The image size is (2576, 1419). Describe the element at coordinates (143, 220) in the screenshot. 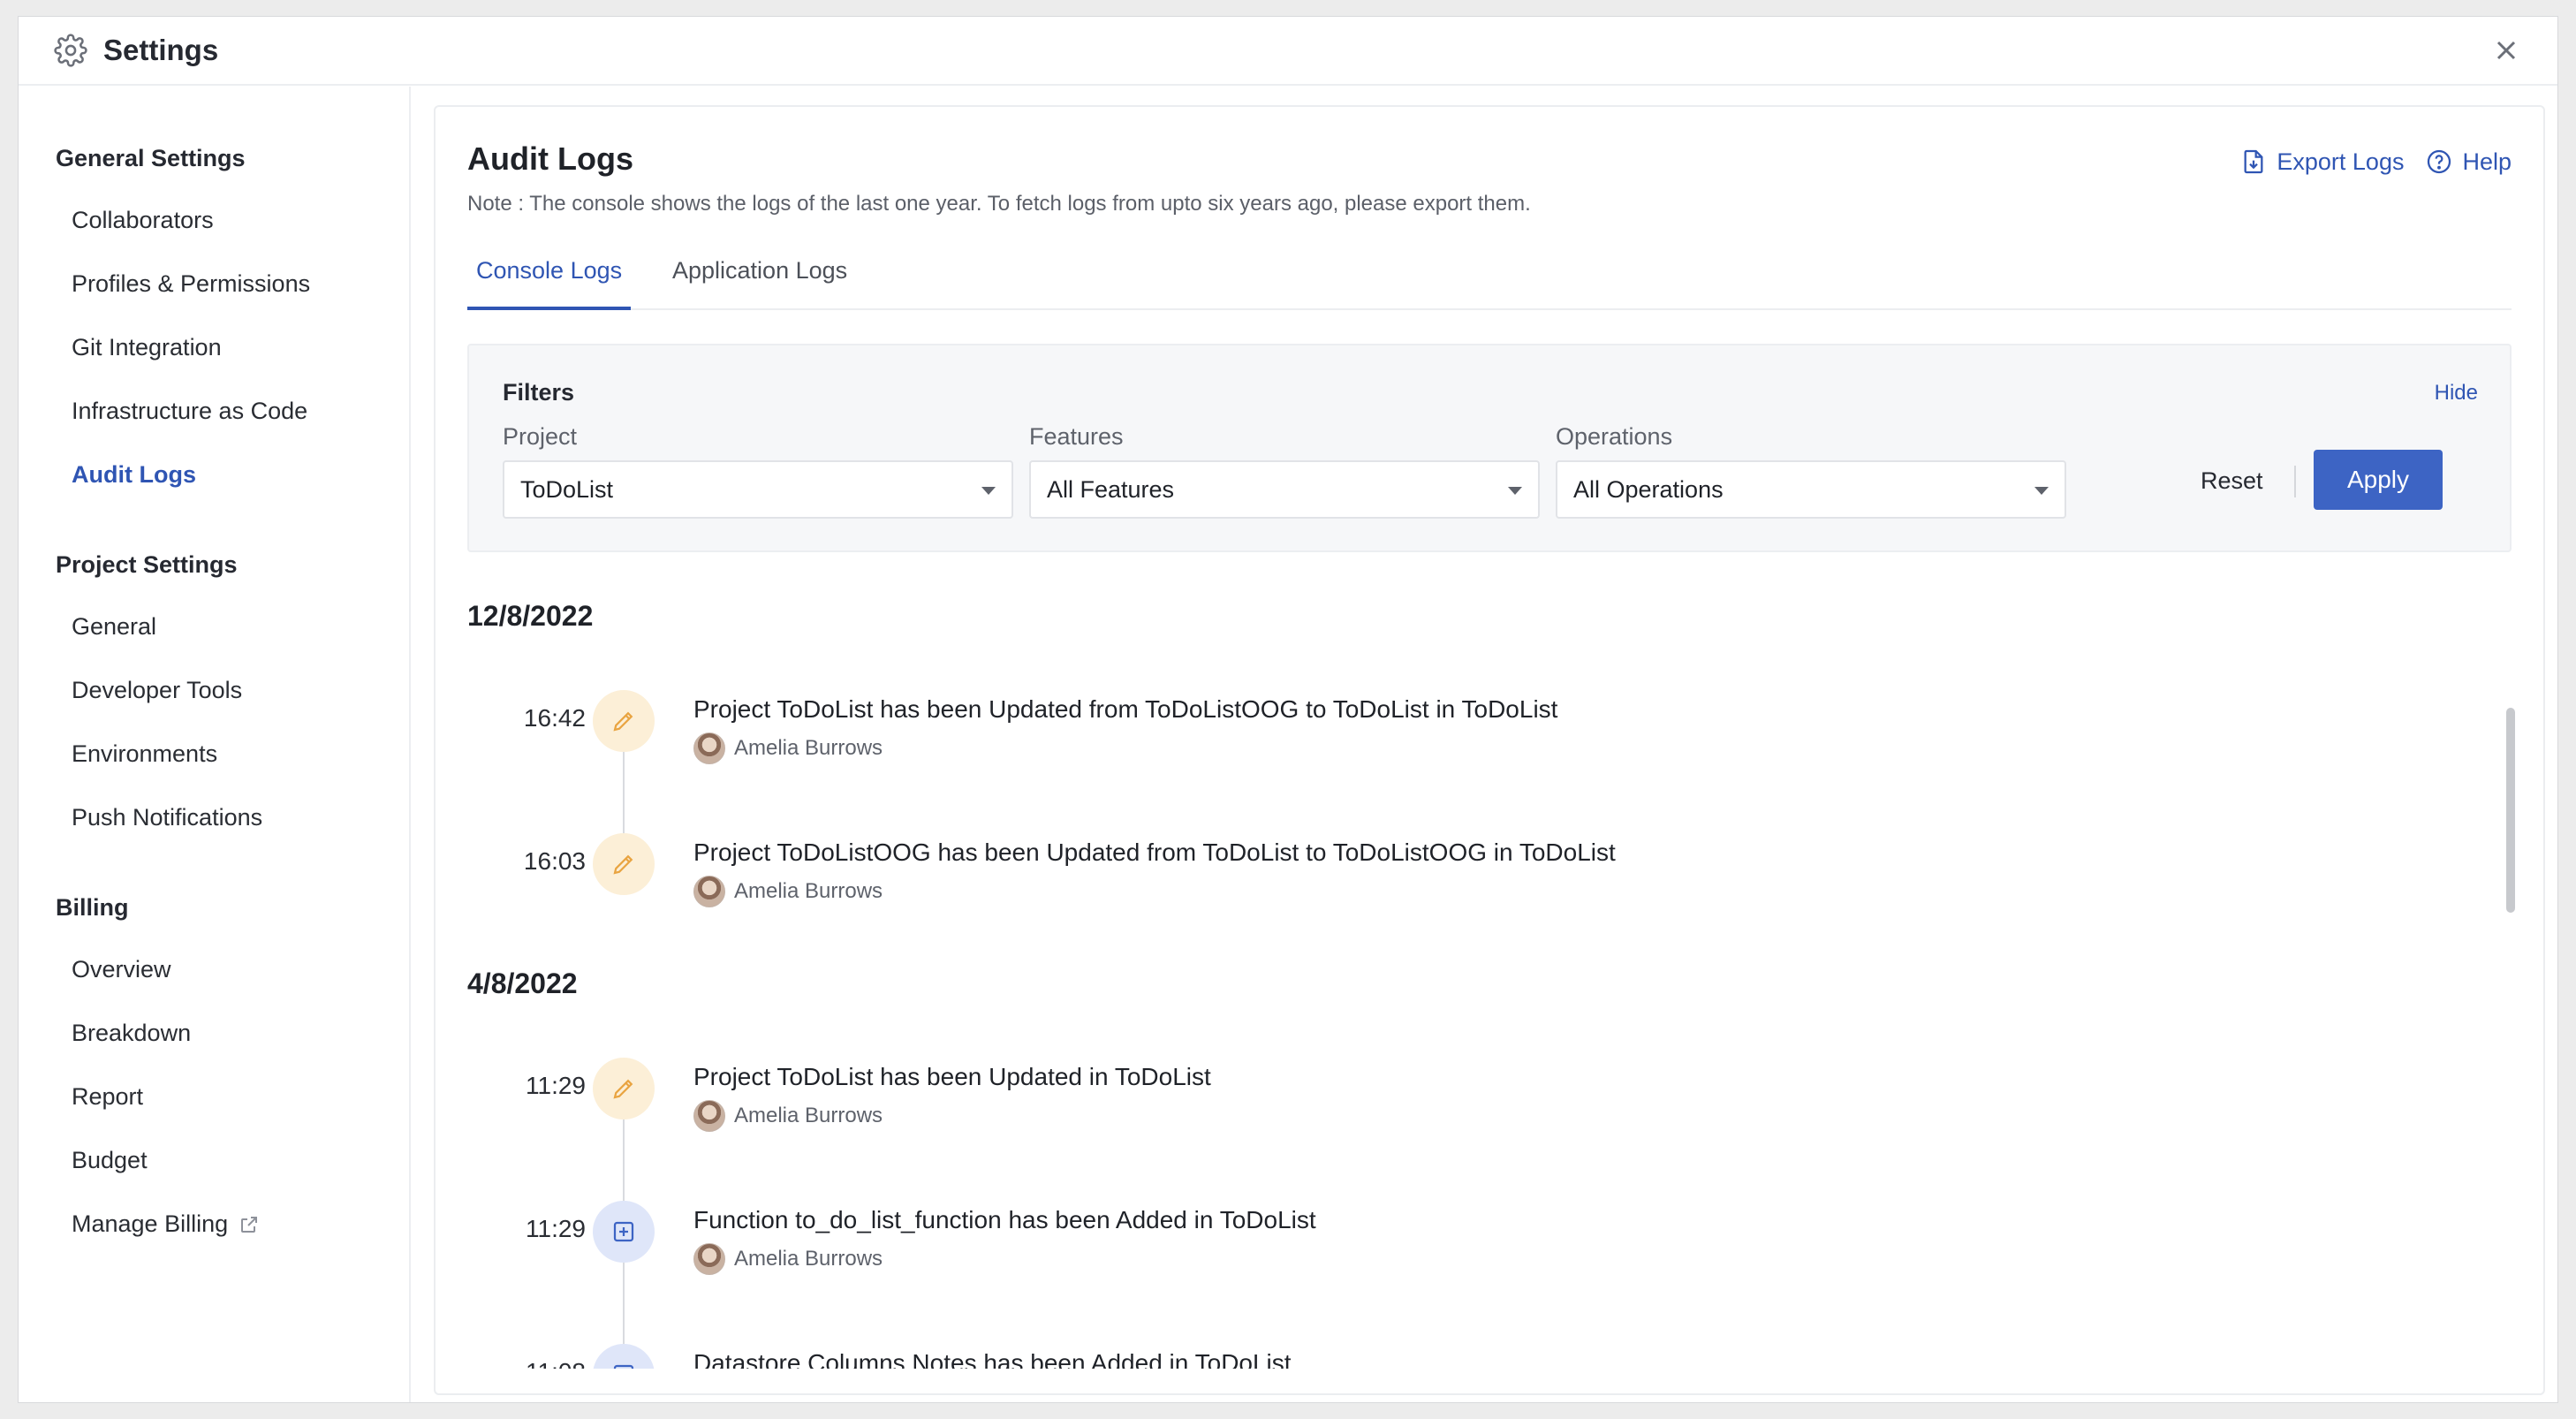

I see `sidebar-item-collaborators: Collaborators` at that location.